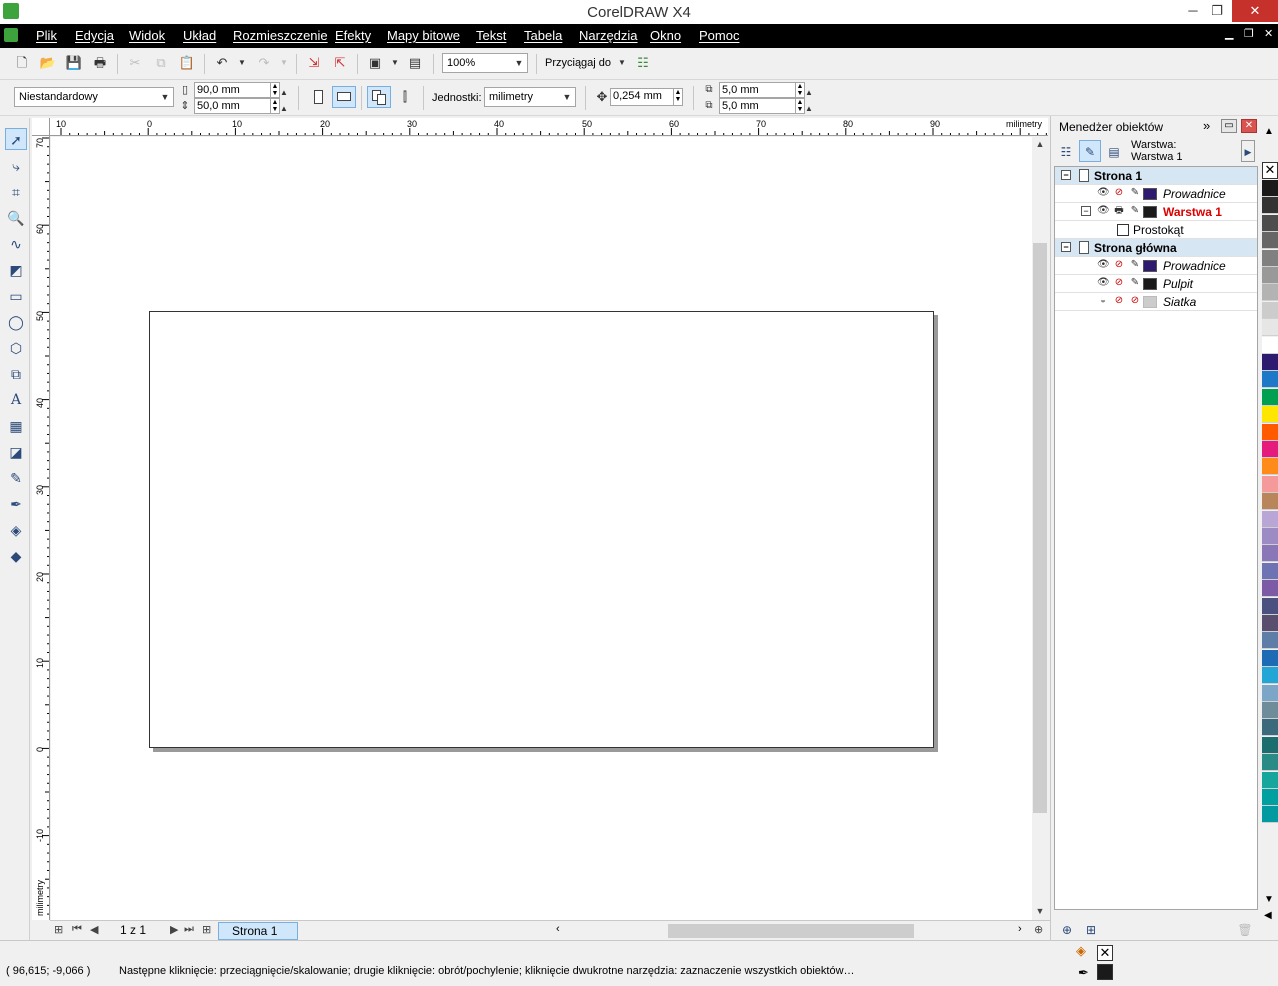 The width and height of the screenshot is (1278, 986). I want to click on menu-tools: Narzędzia, so click(608, 35).